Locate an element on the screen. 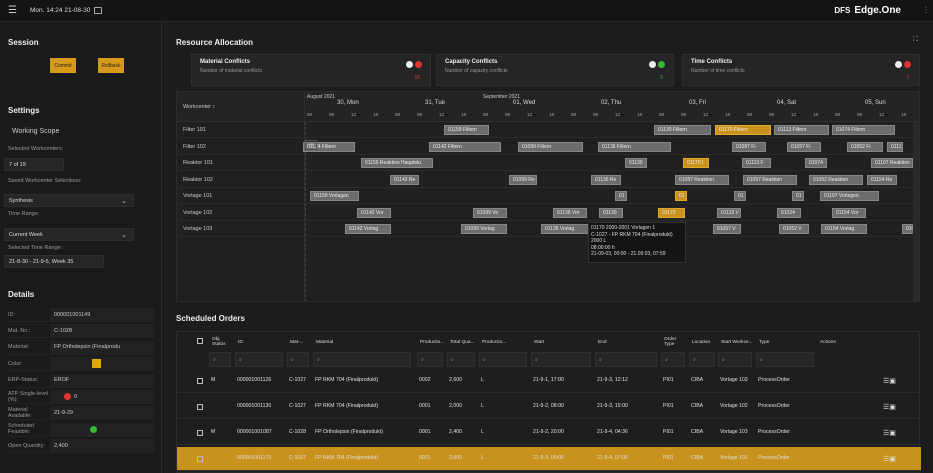  column-header: Start is located at coordinates (562, 342).